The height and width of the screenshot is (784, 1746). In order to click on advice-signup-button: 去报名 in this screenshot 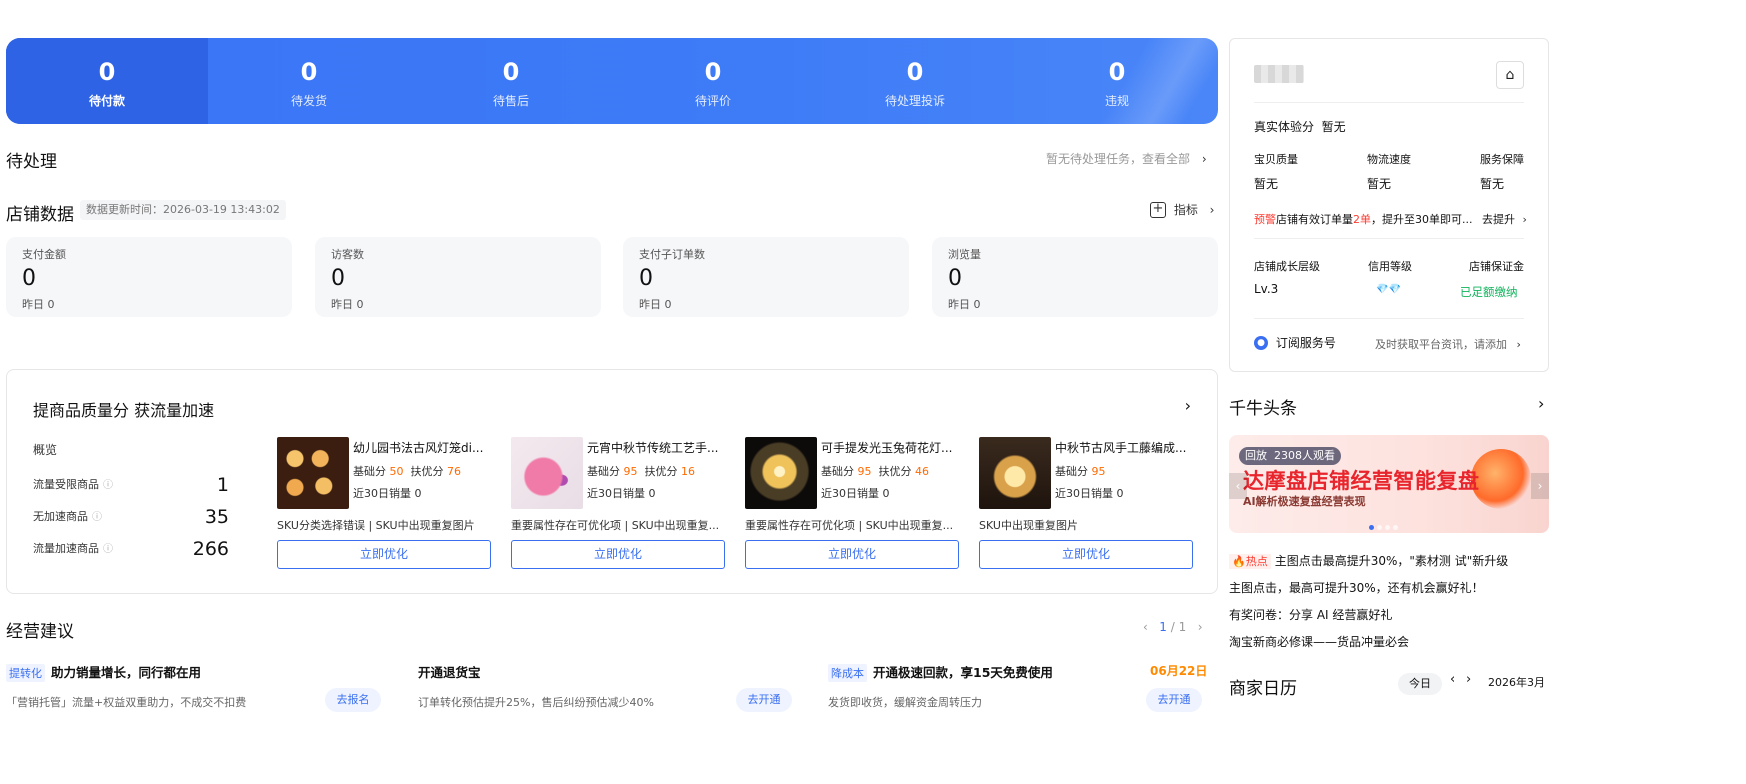, I will do `click(353, 700)`.